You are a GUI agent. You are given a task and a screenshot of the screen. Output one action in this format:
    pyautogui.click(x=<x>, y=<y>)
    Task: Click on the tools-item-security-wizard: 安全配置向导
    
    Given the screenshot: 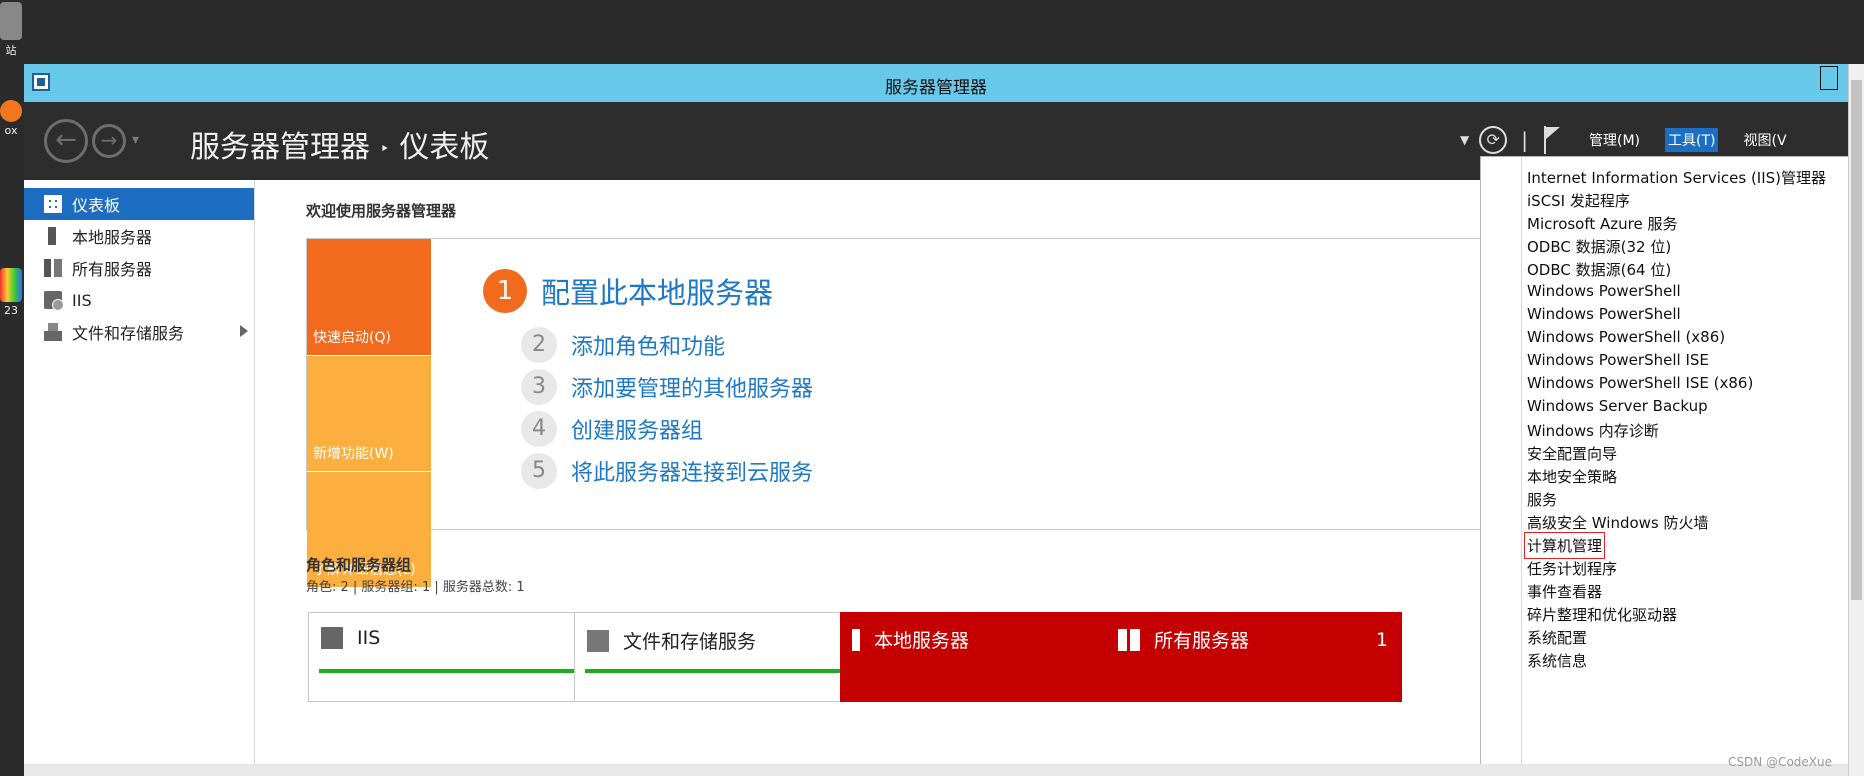 What is the action you would take?
    pyautogui.click(x=1572, y=453)
    